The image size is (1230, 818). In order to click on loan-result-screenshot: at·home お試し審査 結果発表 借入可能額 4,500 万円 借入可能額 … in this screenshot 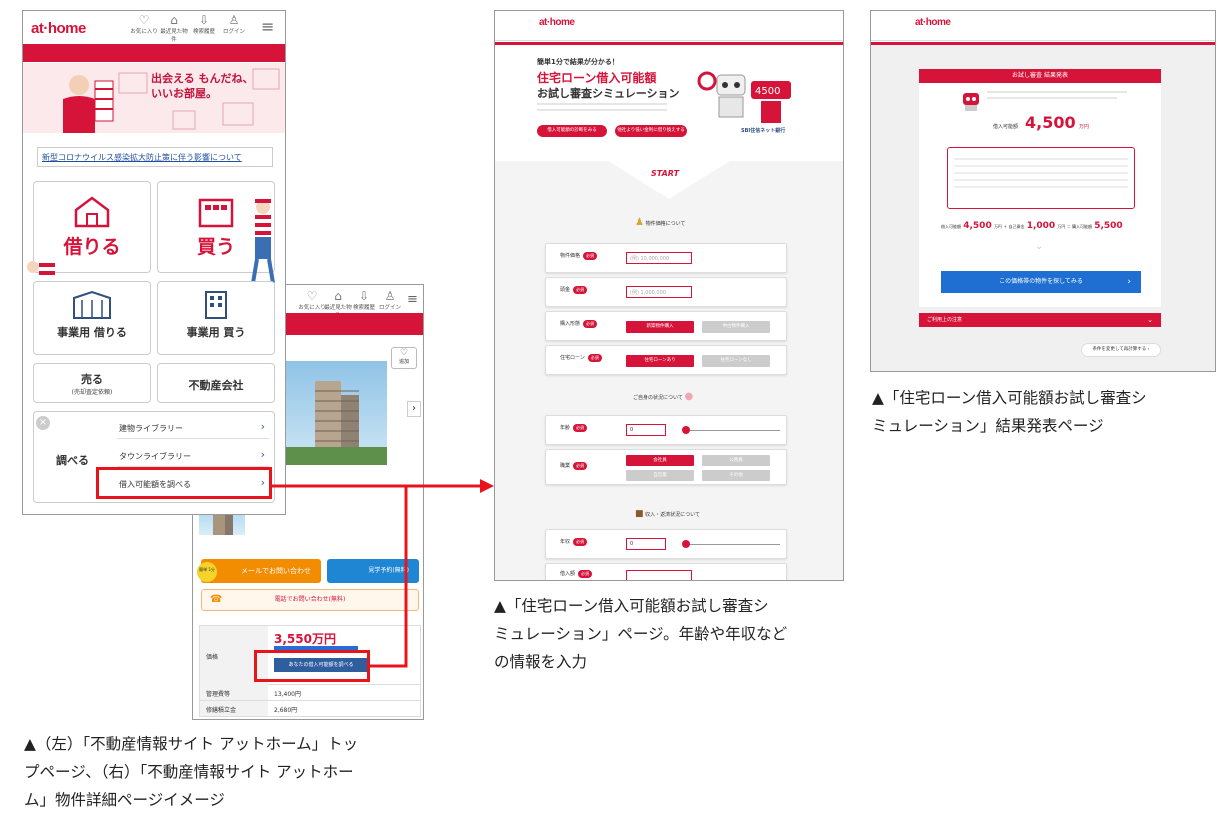, I will do `click(1043, 191)`.